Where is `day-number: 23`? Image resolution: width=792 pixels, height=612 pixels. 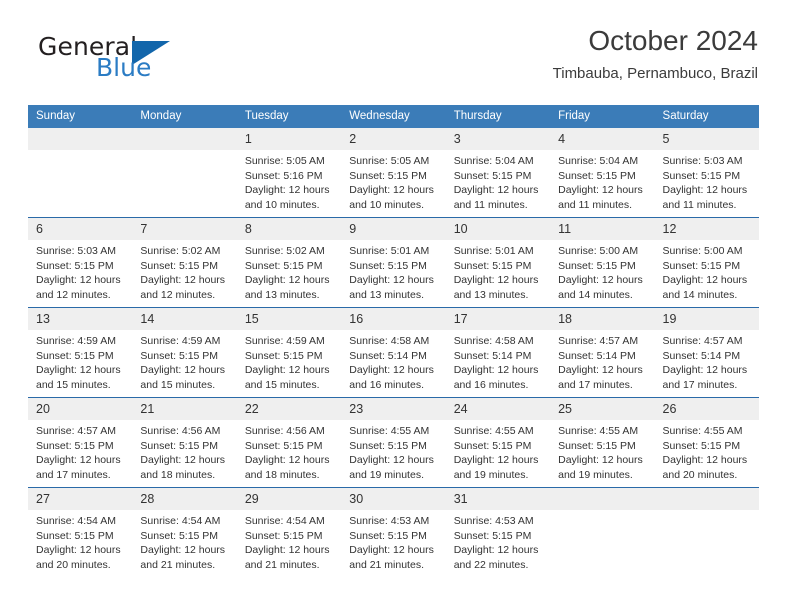 day-number: 23 is located at coordinates (393, 409).